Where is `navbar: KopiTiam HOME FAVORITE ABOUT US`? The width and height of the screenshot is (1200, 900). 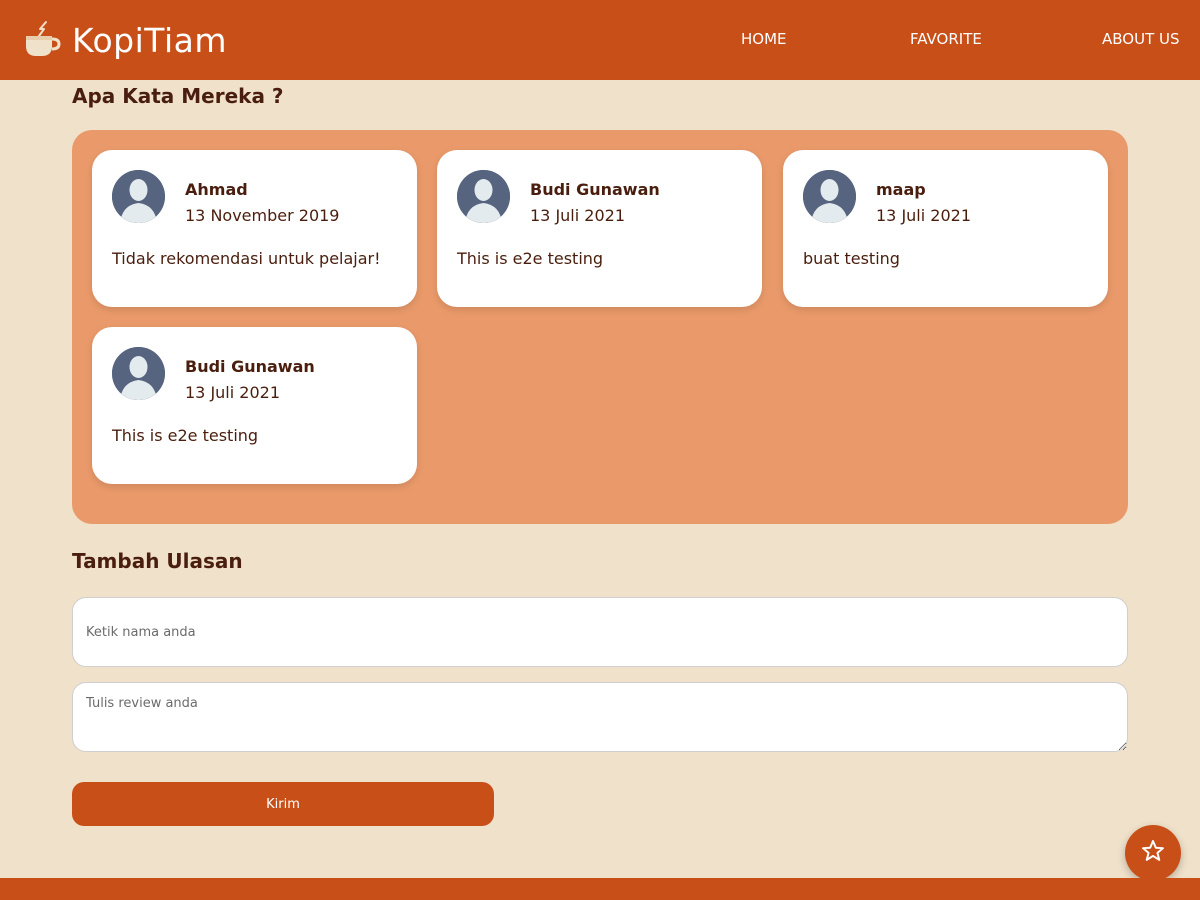 navbar: KopiTiam HOME FAVORITE ABOUT US is located at coordinates (600, 40).